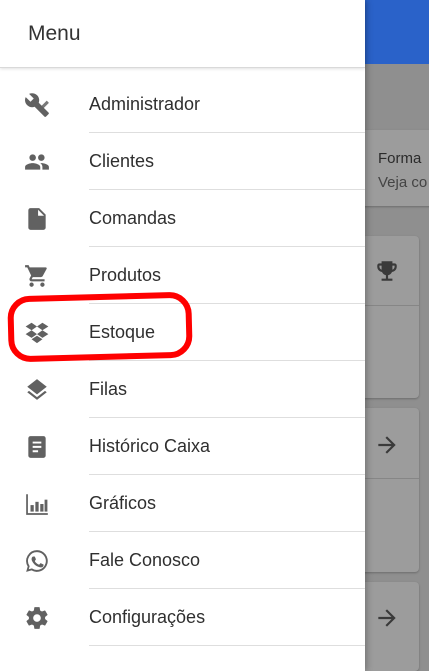  I want to click on menu-item-label: Fale Conosco, so click(145, 560).